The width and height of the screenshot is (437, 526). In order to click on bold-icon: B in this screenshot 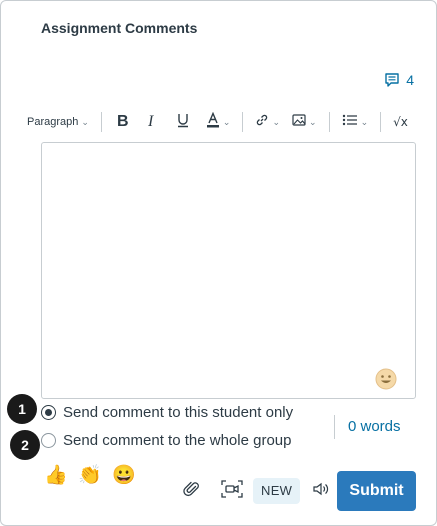, I will do `click(122, 122)`.